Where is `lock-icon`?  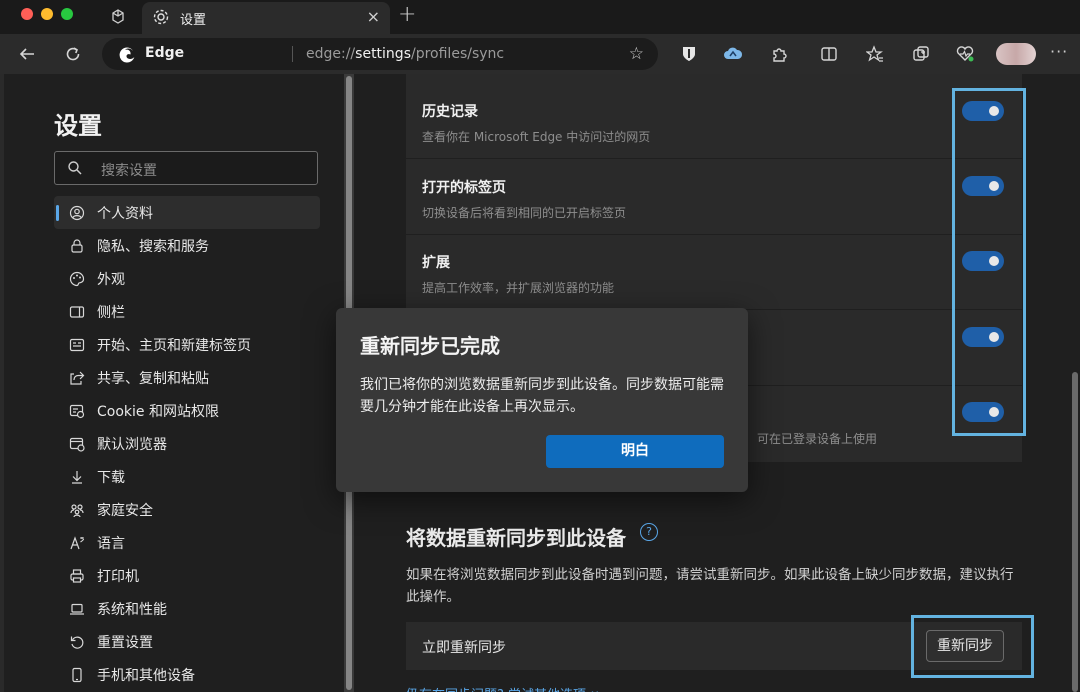 lock-icon is located at coordinates (77, 246).